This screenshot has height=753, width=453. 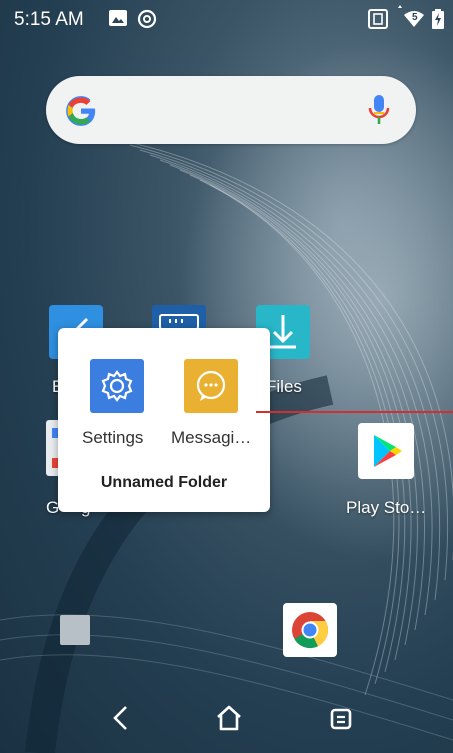 I want to click on wifi-icon, so click(x=410, y=19).